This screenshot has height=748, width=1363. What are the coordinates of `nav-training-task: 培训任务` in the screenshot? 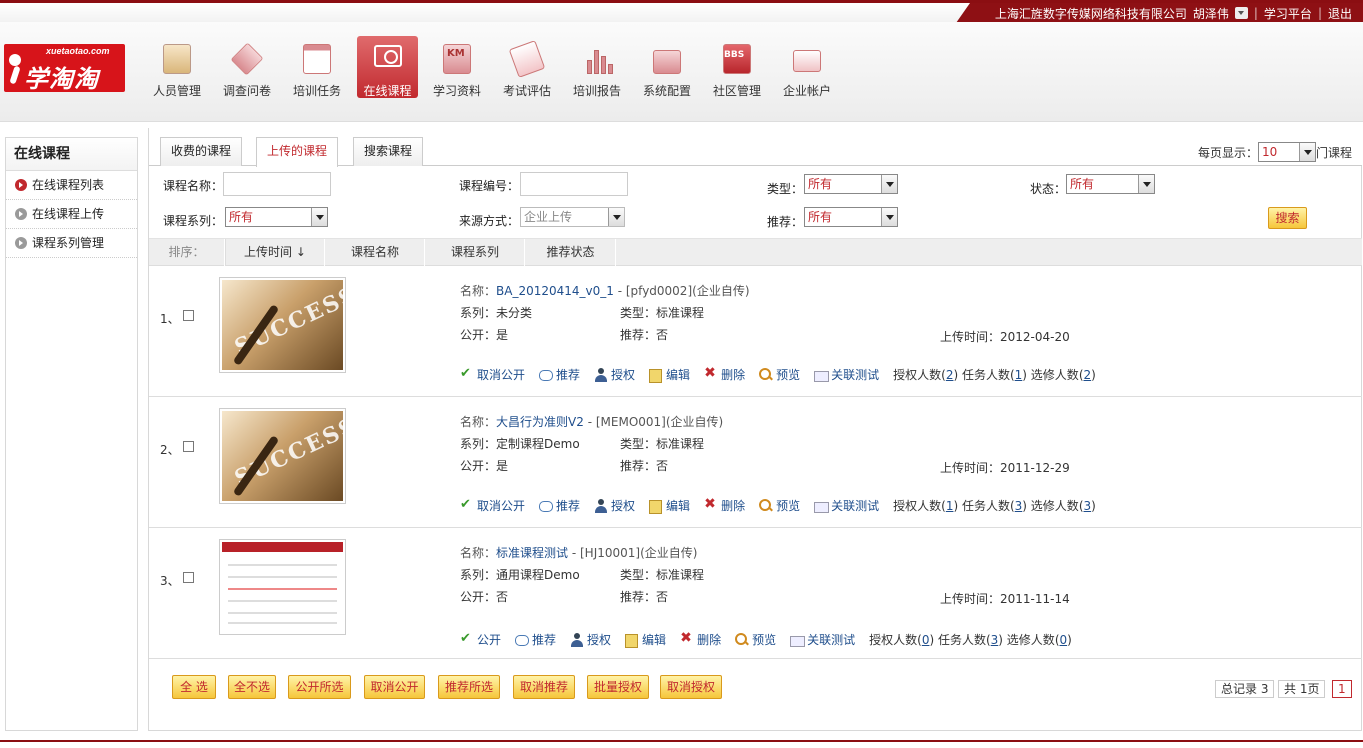 It's located at (317, 67).